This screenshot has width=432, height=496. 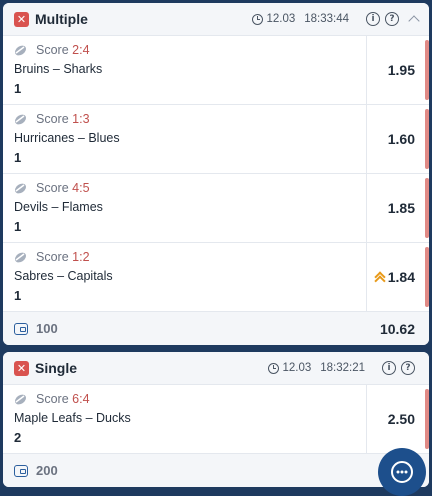 What do you see at coordinates (67, 138) in the screenshot?
I see `match-teams: Hurricanes – Blues` at bounding box center [67, 138].